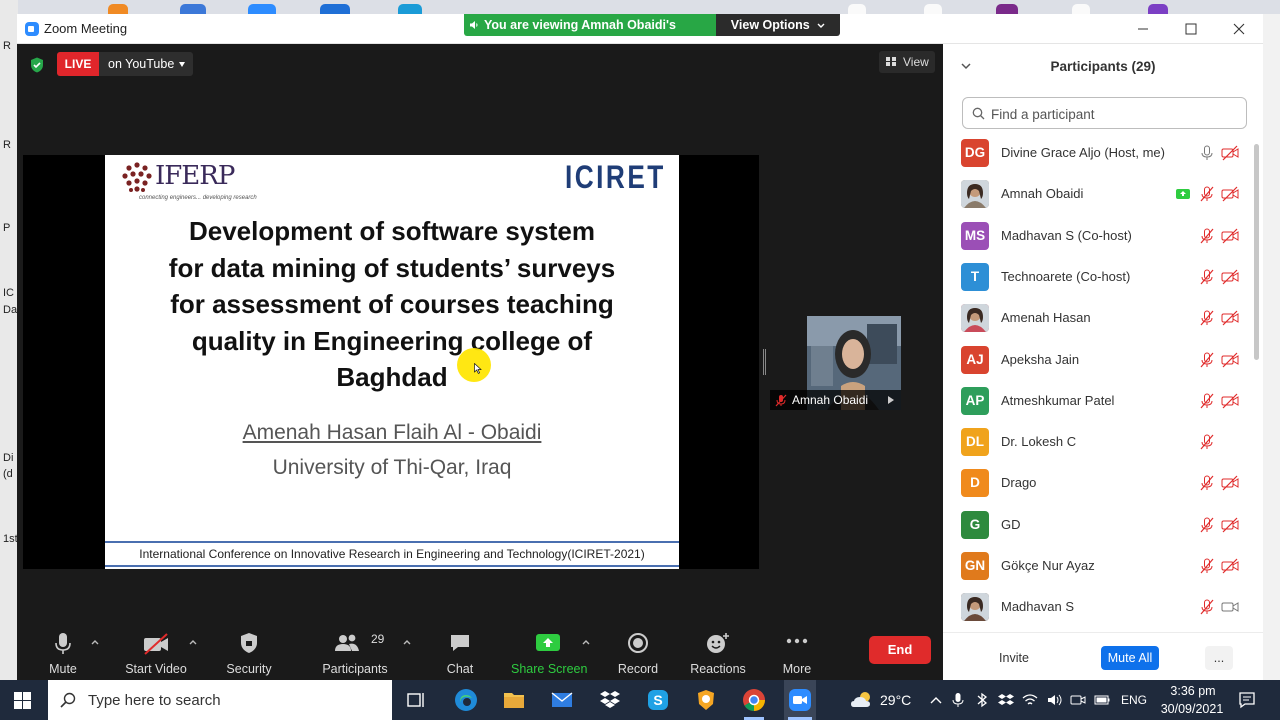 Image resolution: width=1280 pixels, height=720 pixels. What do you see at coordinates (900, 650) in the screenshot?
I see `end-meeting-button: End` at bounding box center [900, 650].